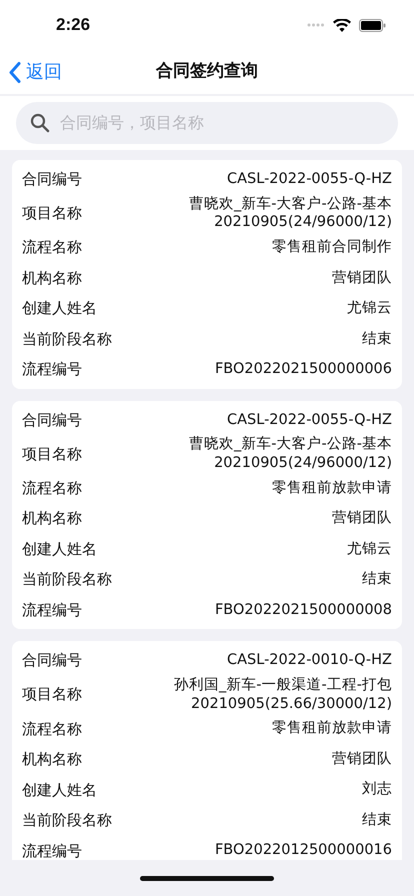  What do you see at coordinates (303, 610) in the screenshot?
I see `field-value: FBO2022021500000008` at bounding box center [303, 610].